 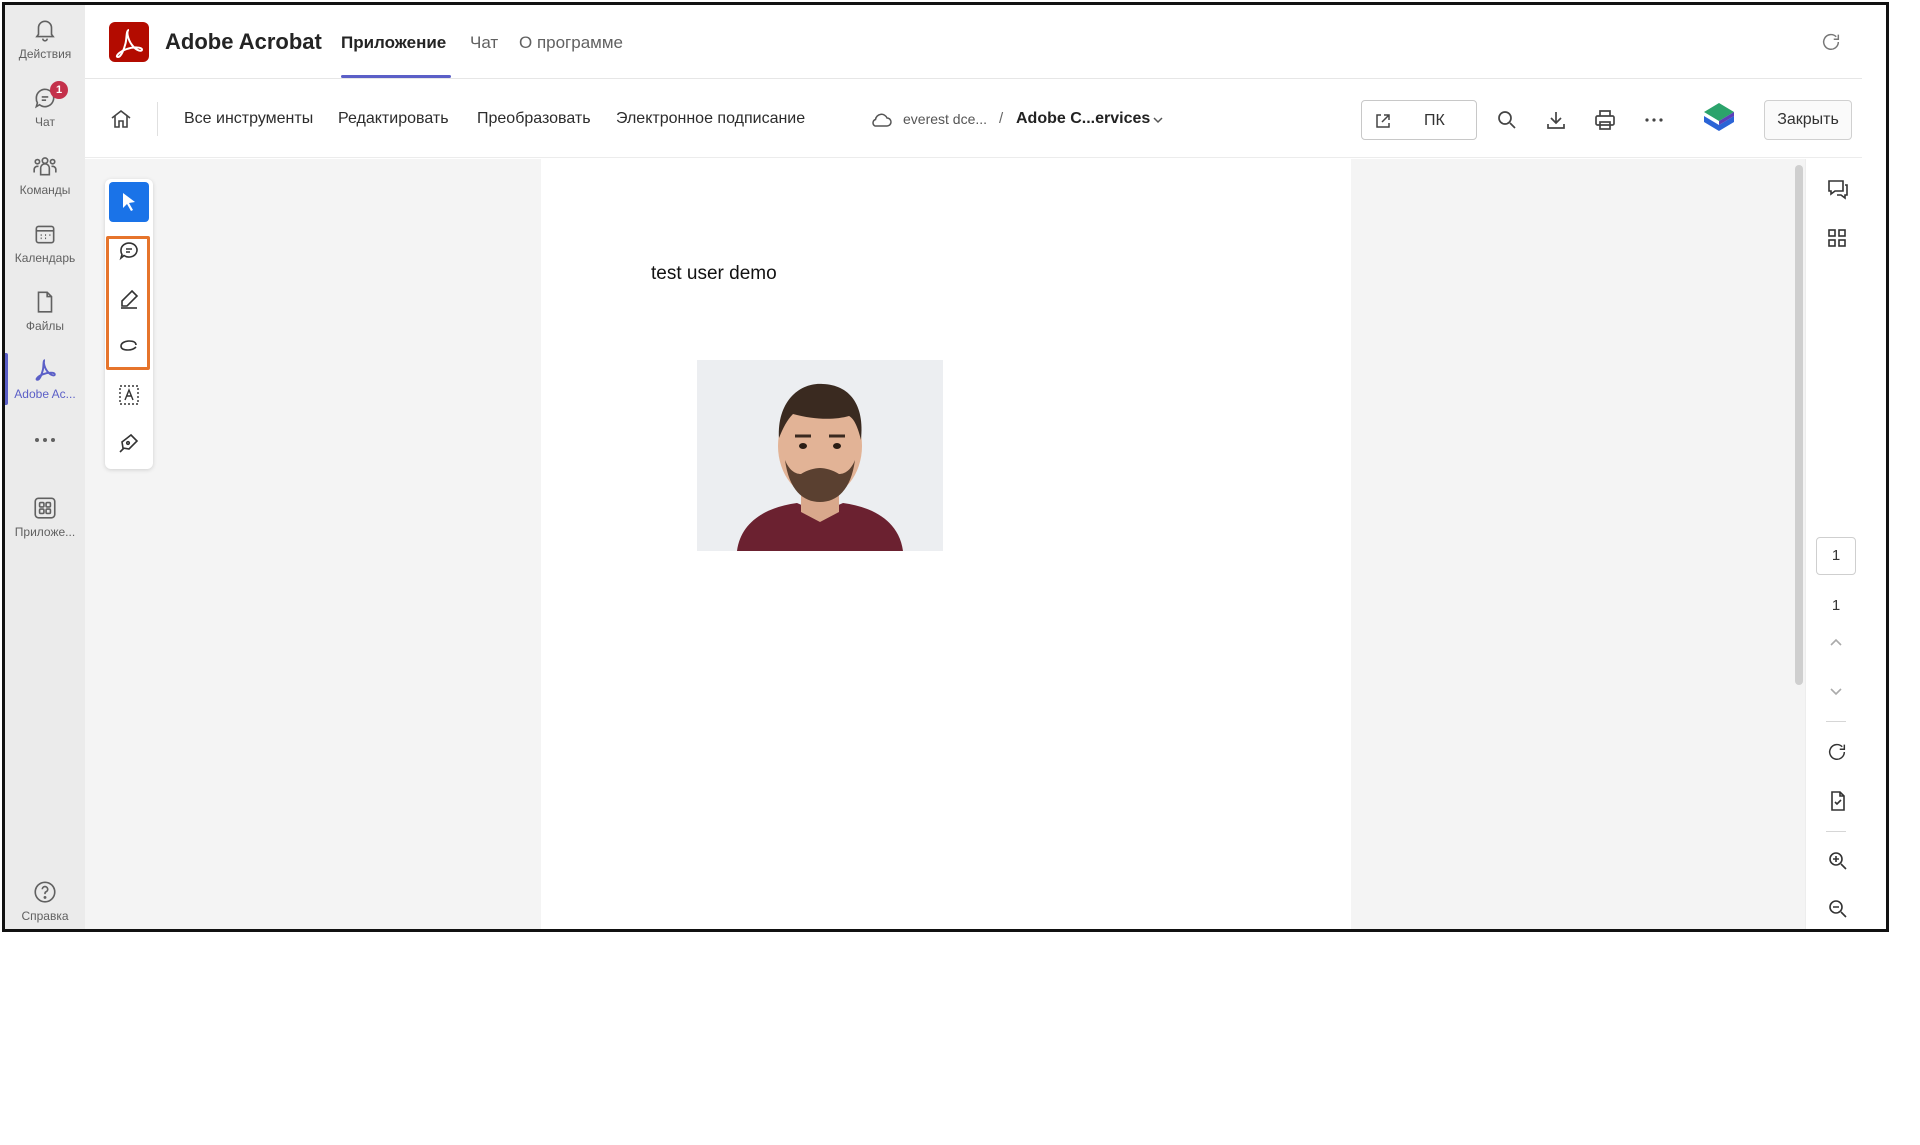 I want to click on vertical-scrollbar, so click(x=1799, y=425).